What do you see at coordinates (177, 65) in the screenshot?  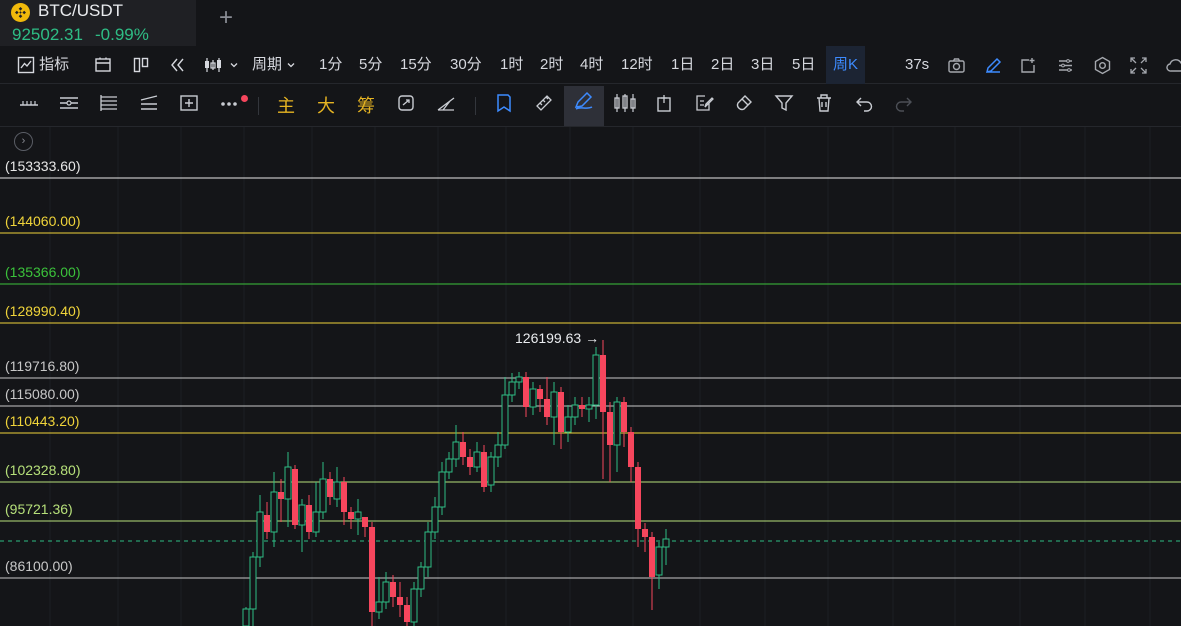 I see `collapse-left-button` at bounding box center [177, 65].